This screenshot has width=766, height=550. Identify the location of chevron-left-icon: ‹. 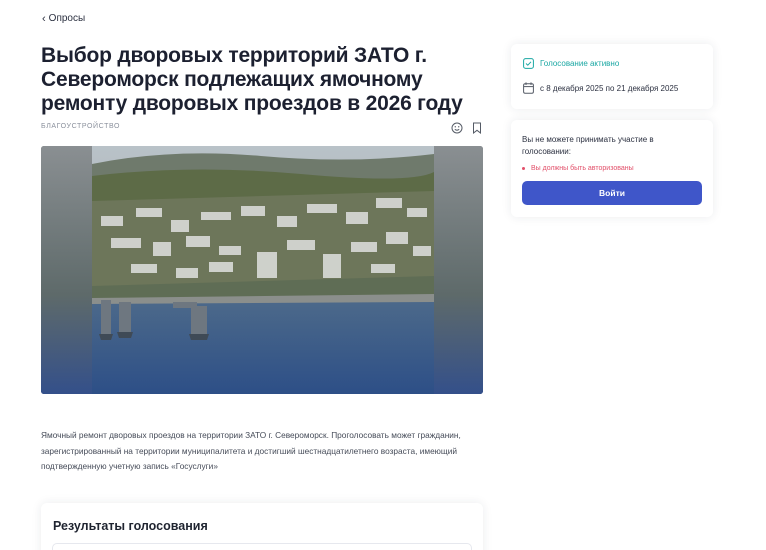
(44, 18).